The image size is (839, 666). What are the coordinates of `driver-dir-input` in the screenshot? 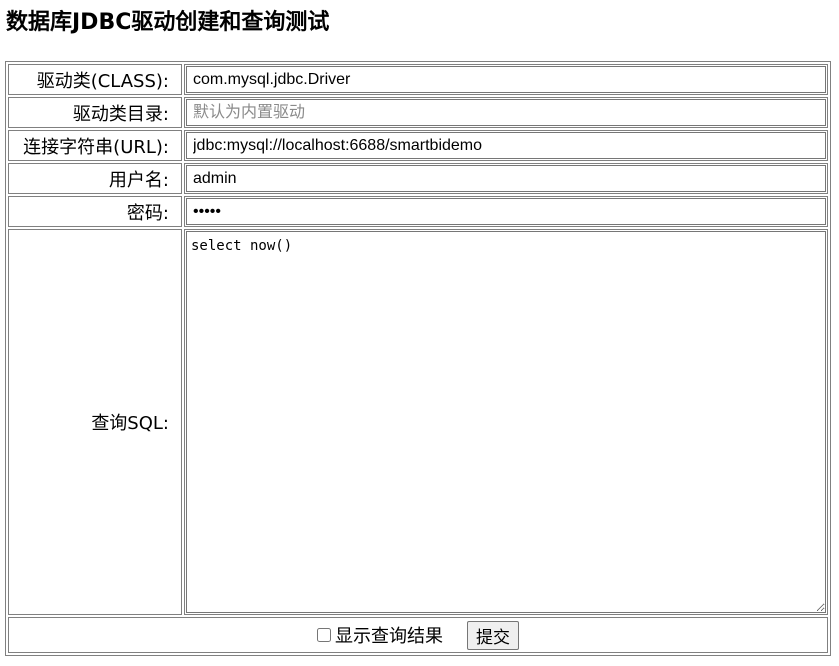 It's located at (506, 112).